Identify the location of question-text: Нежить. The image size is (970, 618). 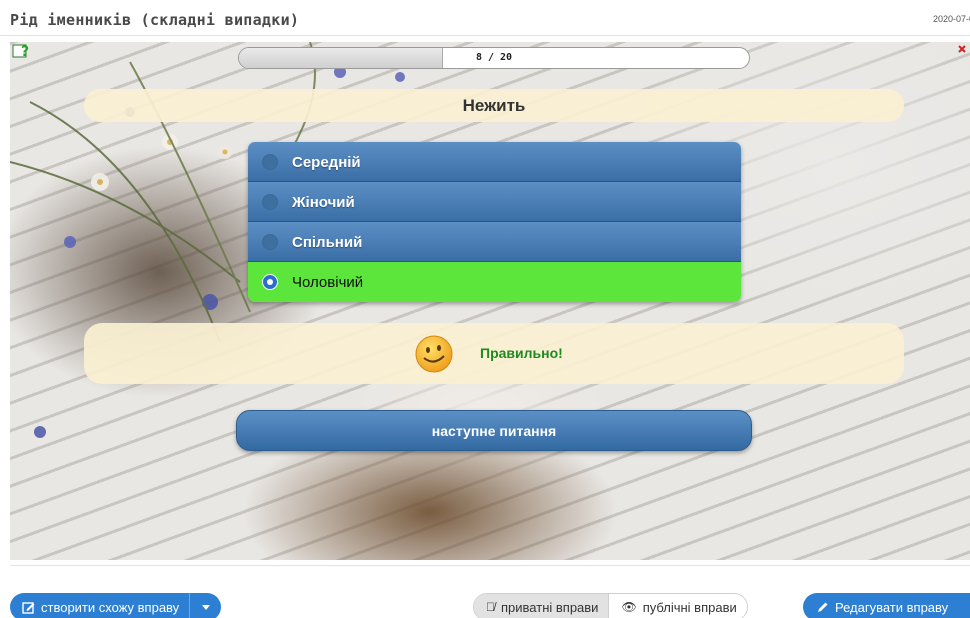
(494, 105).